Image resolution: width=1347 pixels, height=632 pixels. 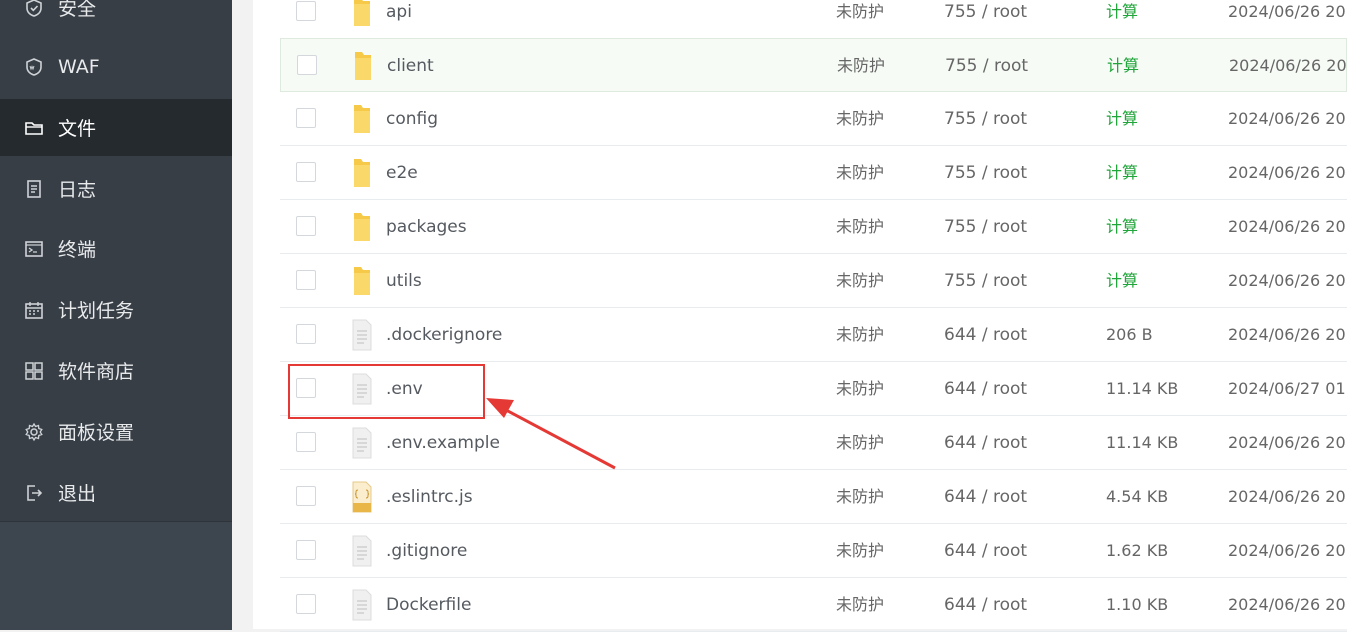 What do you see at coordinates (813, 281) in the screenshot?
I see `table-row: utils 未防护 755 / root 计算 2024/06/26 20:0` at bounding box center [813, 281].